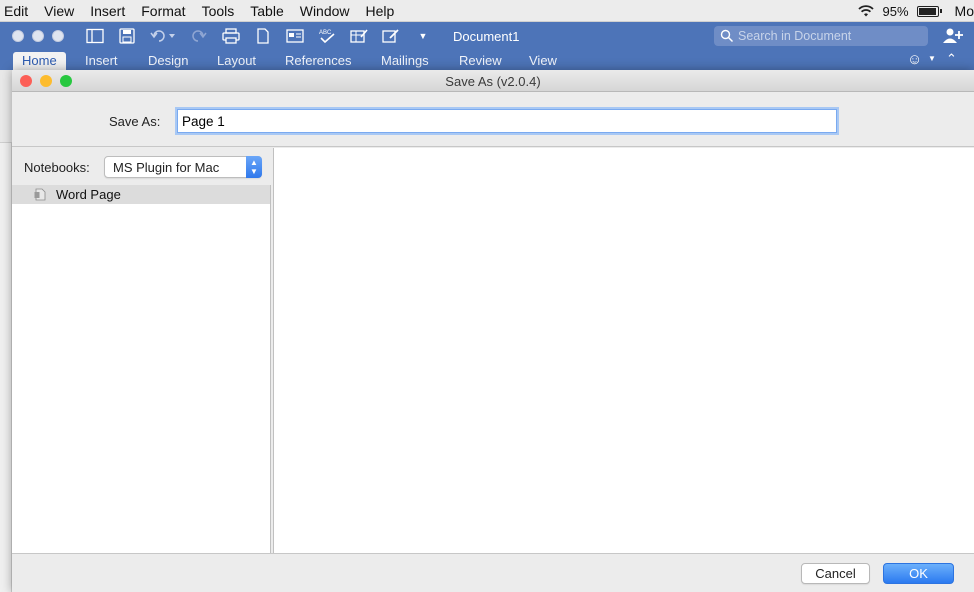 This screenshot has width=974, height=592. Describe the element at coordinates (199, 36) in the screenshot. I see `redo-icon` at that location.